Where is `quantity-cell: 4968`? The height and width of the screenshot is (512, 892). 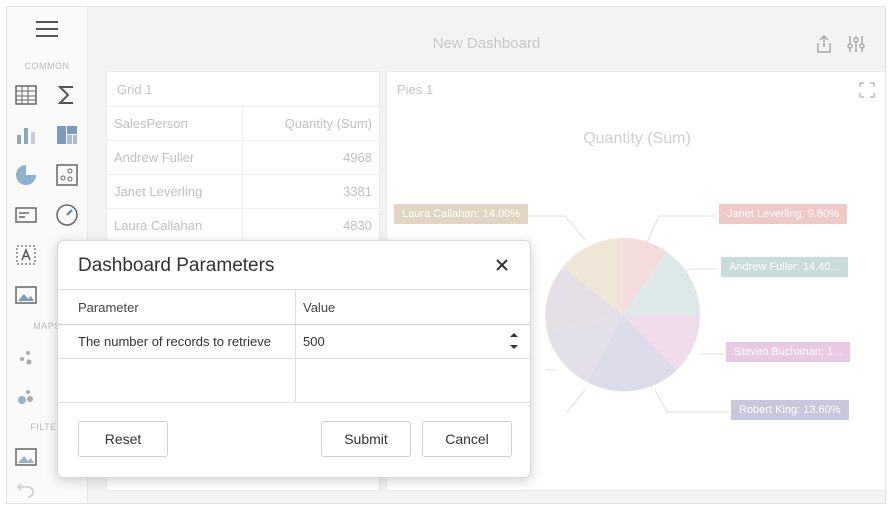 quantity-cell: 4968 is located at coordinates (357, 157).